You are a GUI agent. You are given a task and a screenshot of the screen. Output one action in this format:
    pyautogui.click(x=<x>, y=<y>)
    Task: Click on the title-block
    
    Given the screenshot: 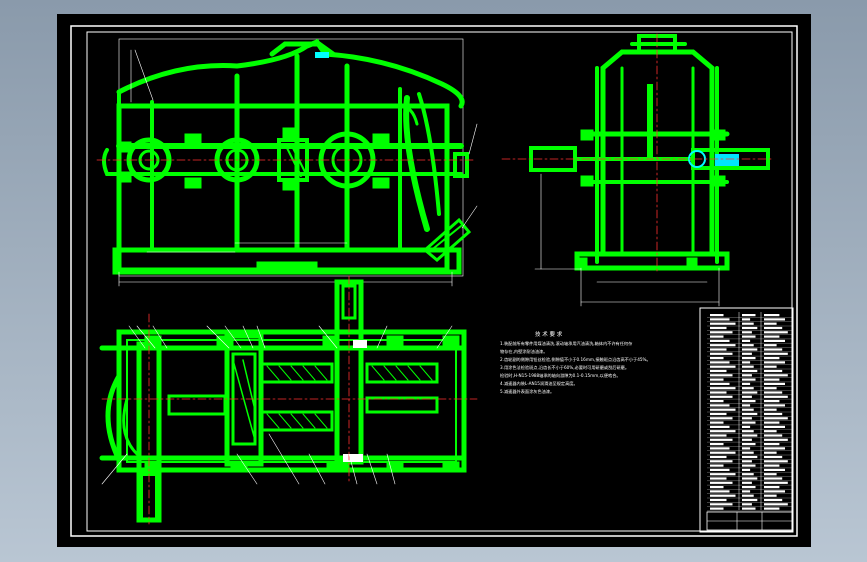 What is the action you would take?
    pyautogui.click(x=746, y=420)
    